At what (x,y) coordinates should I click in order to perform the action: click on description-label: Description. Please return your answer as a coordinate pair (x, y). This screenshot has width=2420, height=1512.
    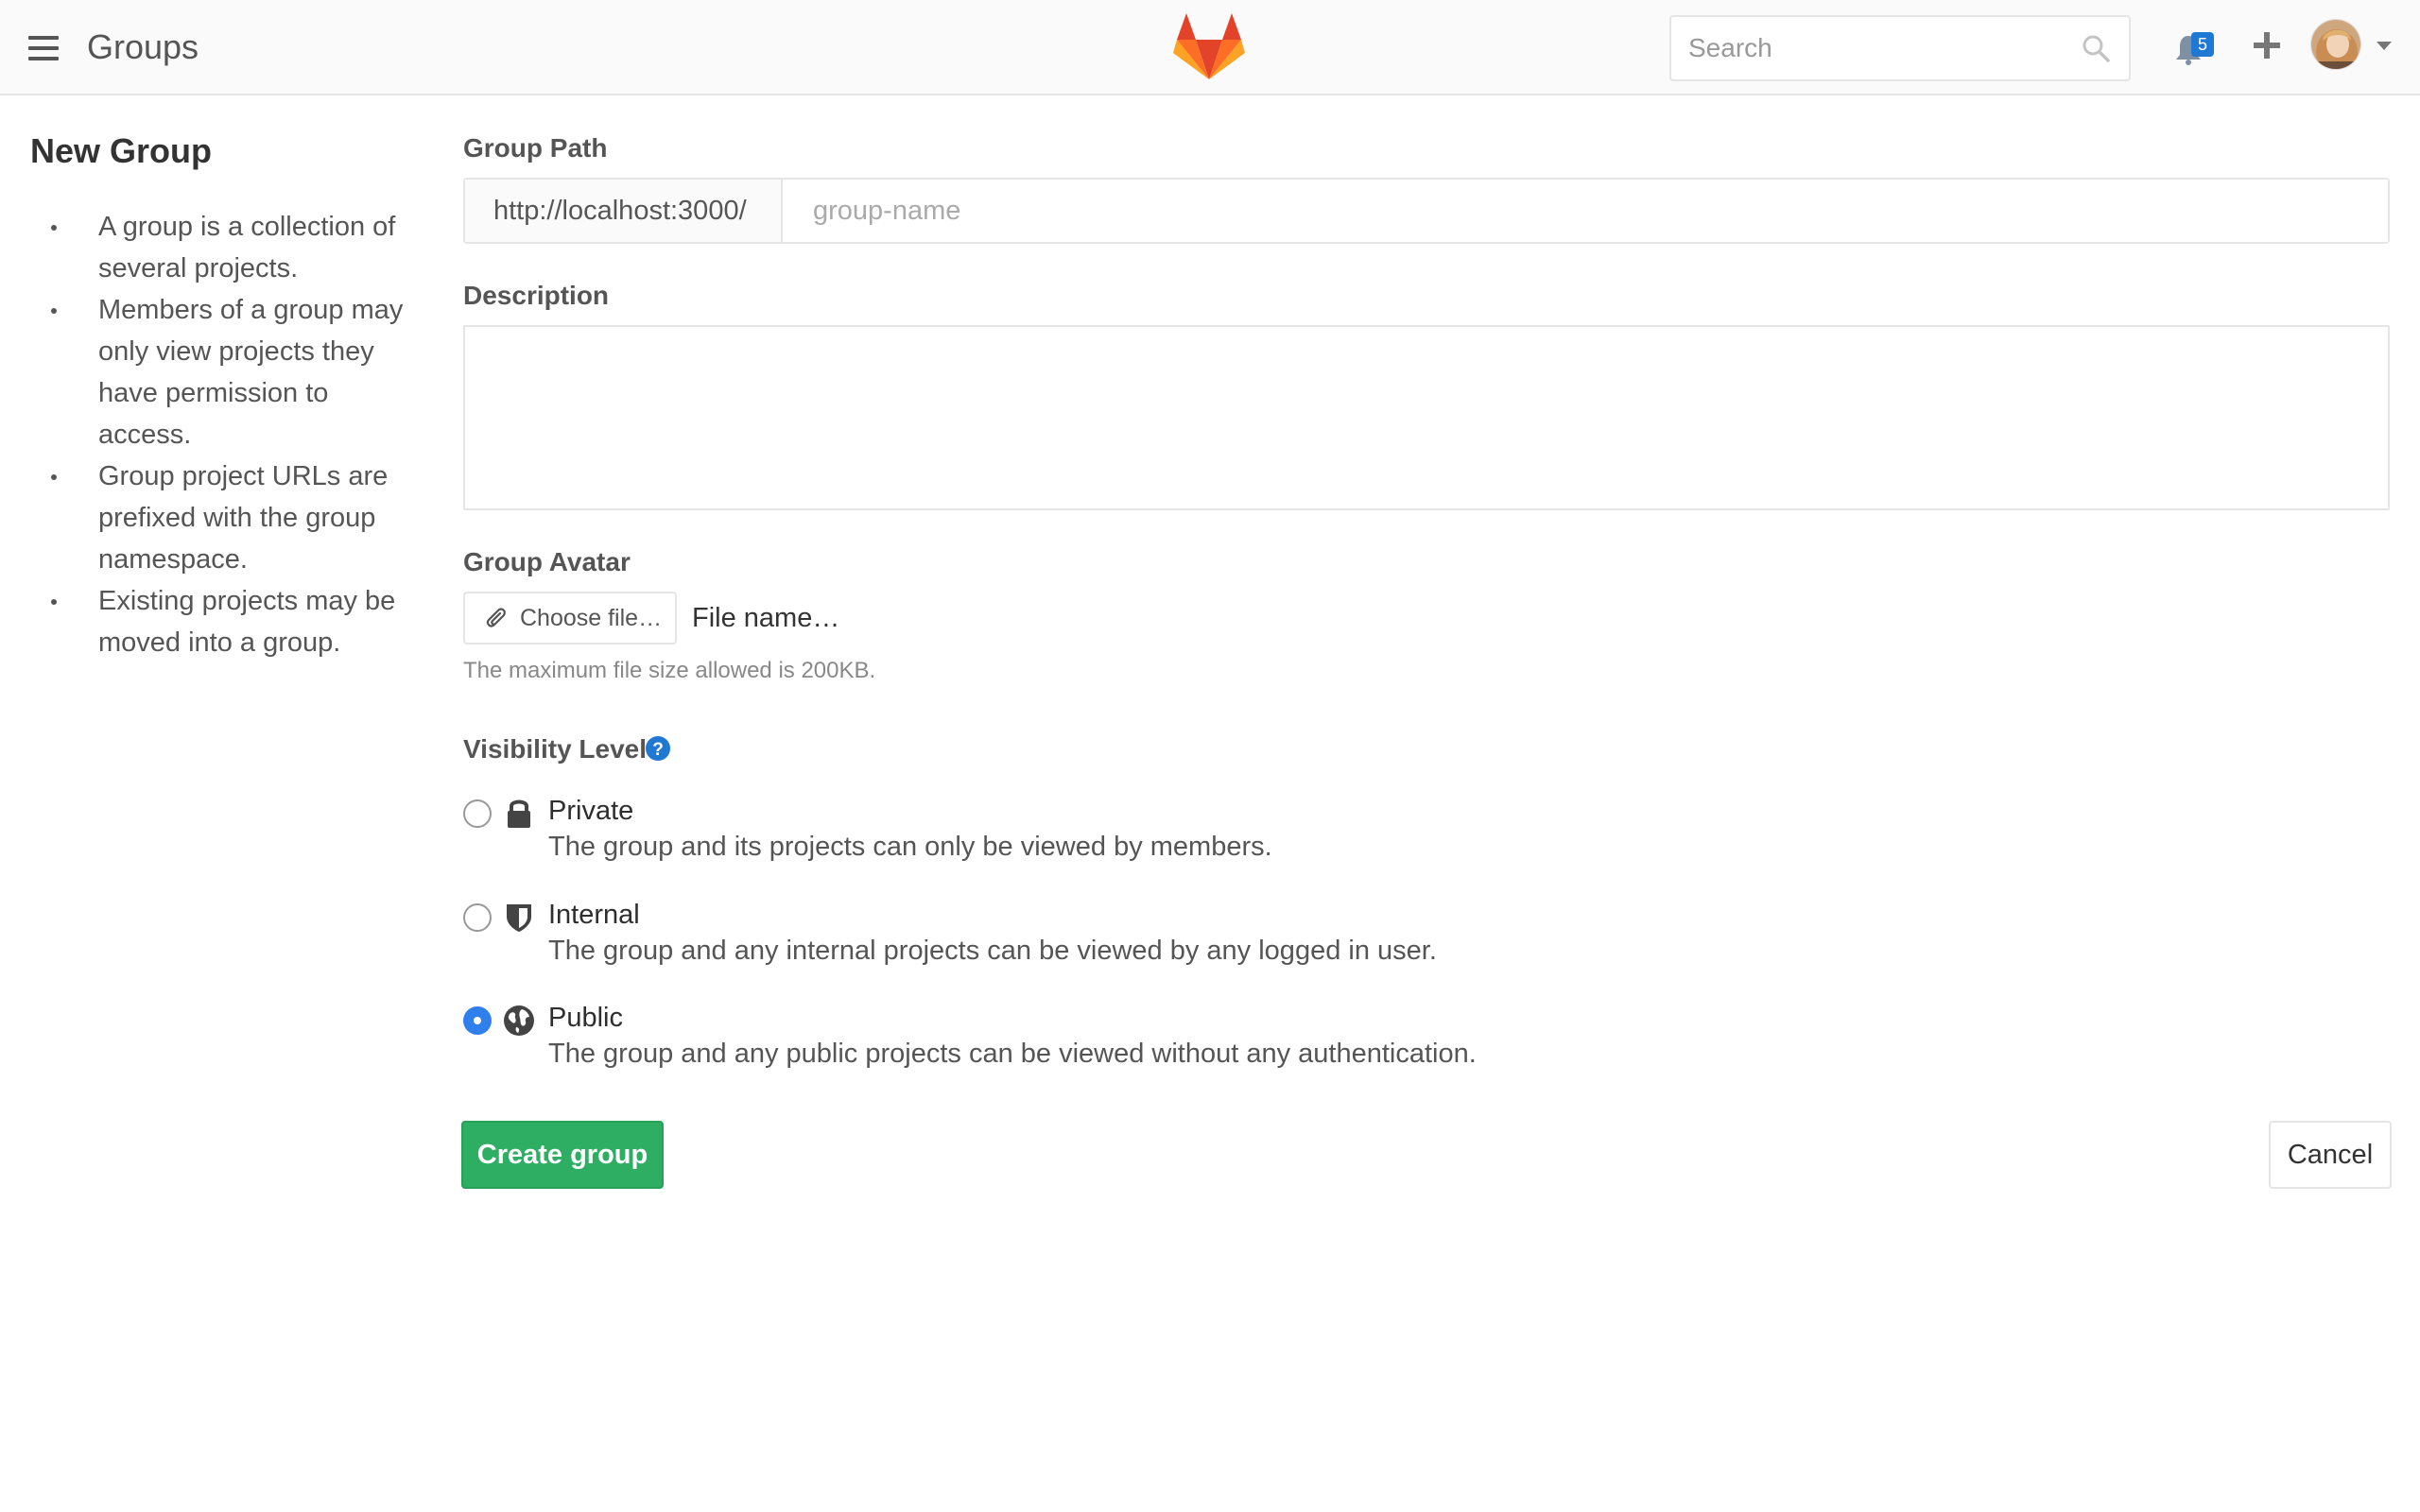
    Looking at the image, I should click on (536, 295).